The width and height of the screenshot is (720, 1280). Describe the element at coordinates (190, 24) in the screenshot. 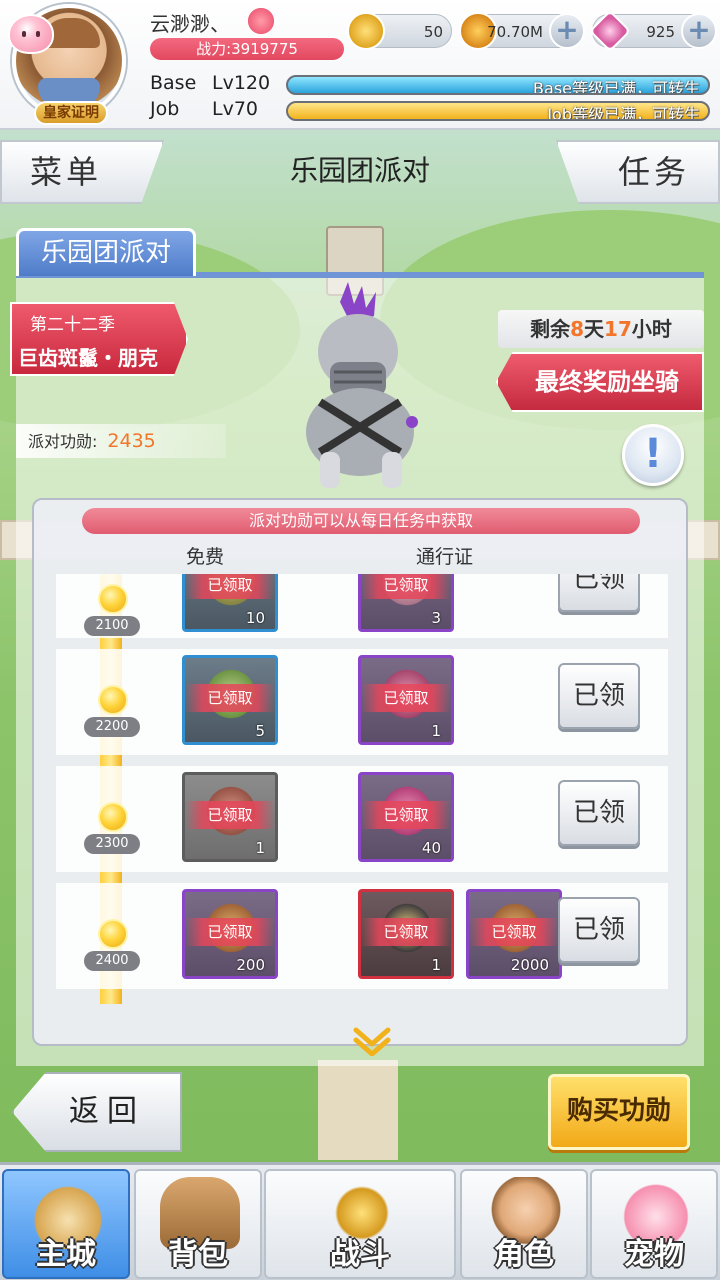

I see `player-name: 云渺渺、` at that location.